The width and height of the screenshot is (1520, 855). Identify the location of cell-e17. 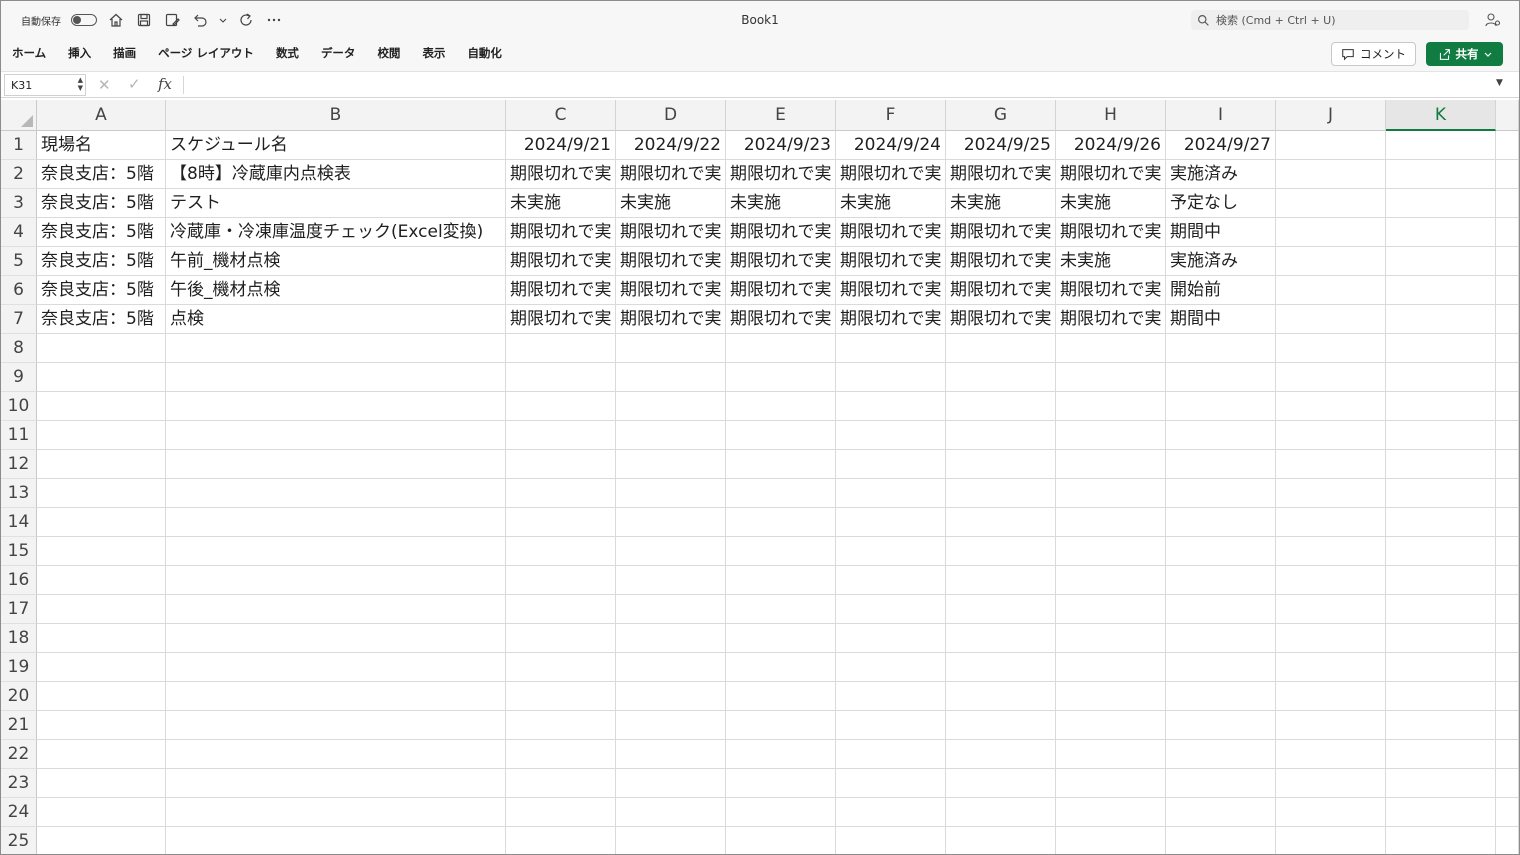
(781, 609).